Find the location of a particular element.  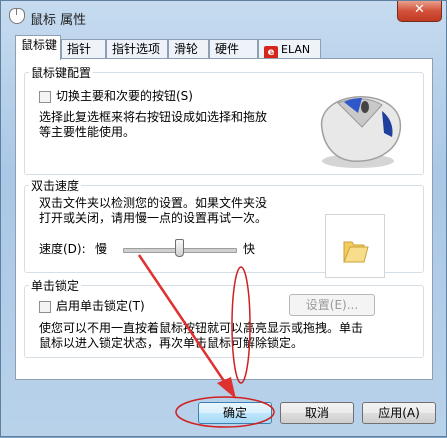

window-title: 鼠标 属性 is located at coordinates (58, 20).